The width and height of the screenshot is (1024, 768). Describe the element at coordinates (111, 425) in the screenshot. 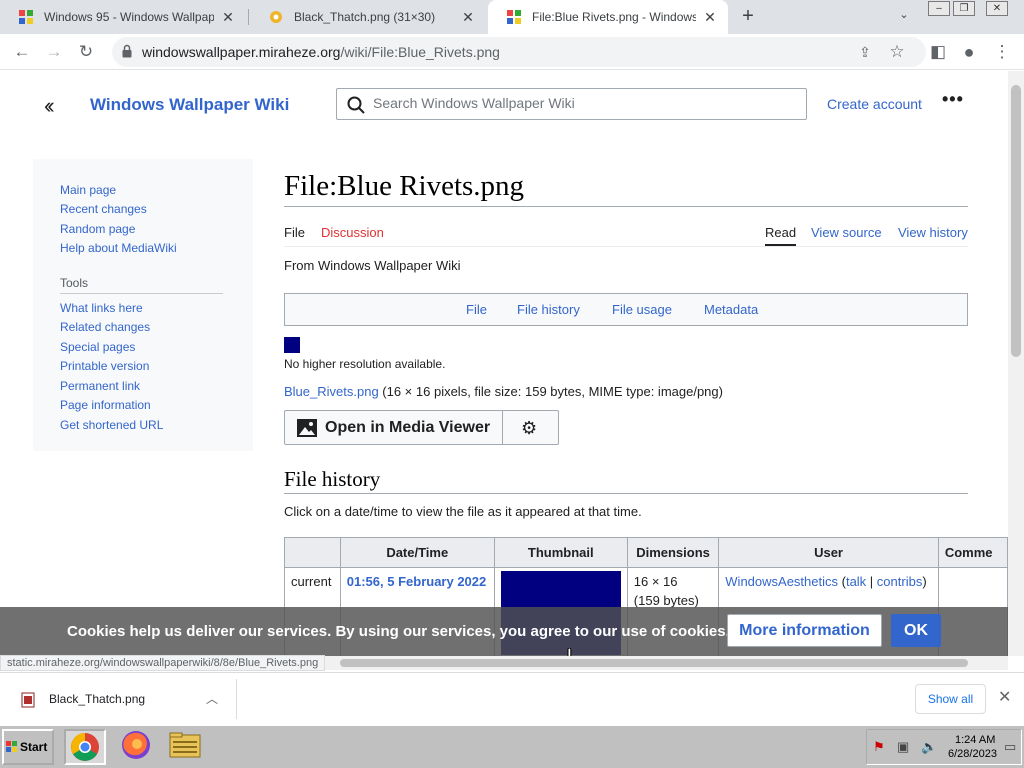

I see `sidebar-item-shortened-url: Get shortened URL` at that location.